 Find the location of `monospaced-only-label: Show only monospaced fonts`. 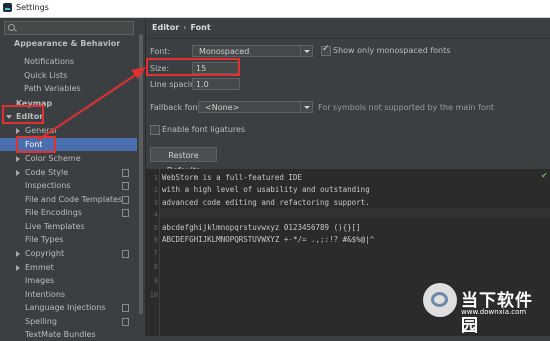

monospaced-only-label: Show only monospaced fonts is located at coordinates (392, 50).